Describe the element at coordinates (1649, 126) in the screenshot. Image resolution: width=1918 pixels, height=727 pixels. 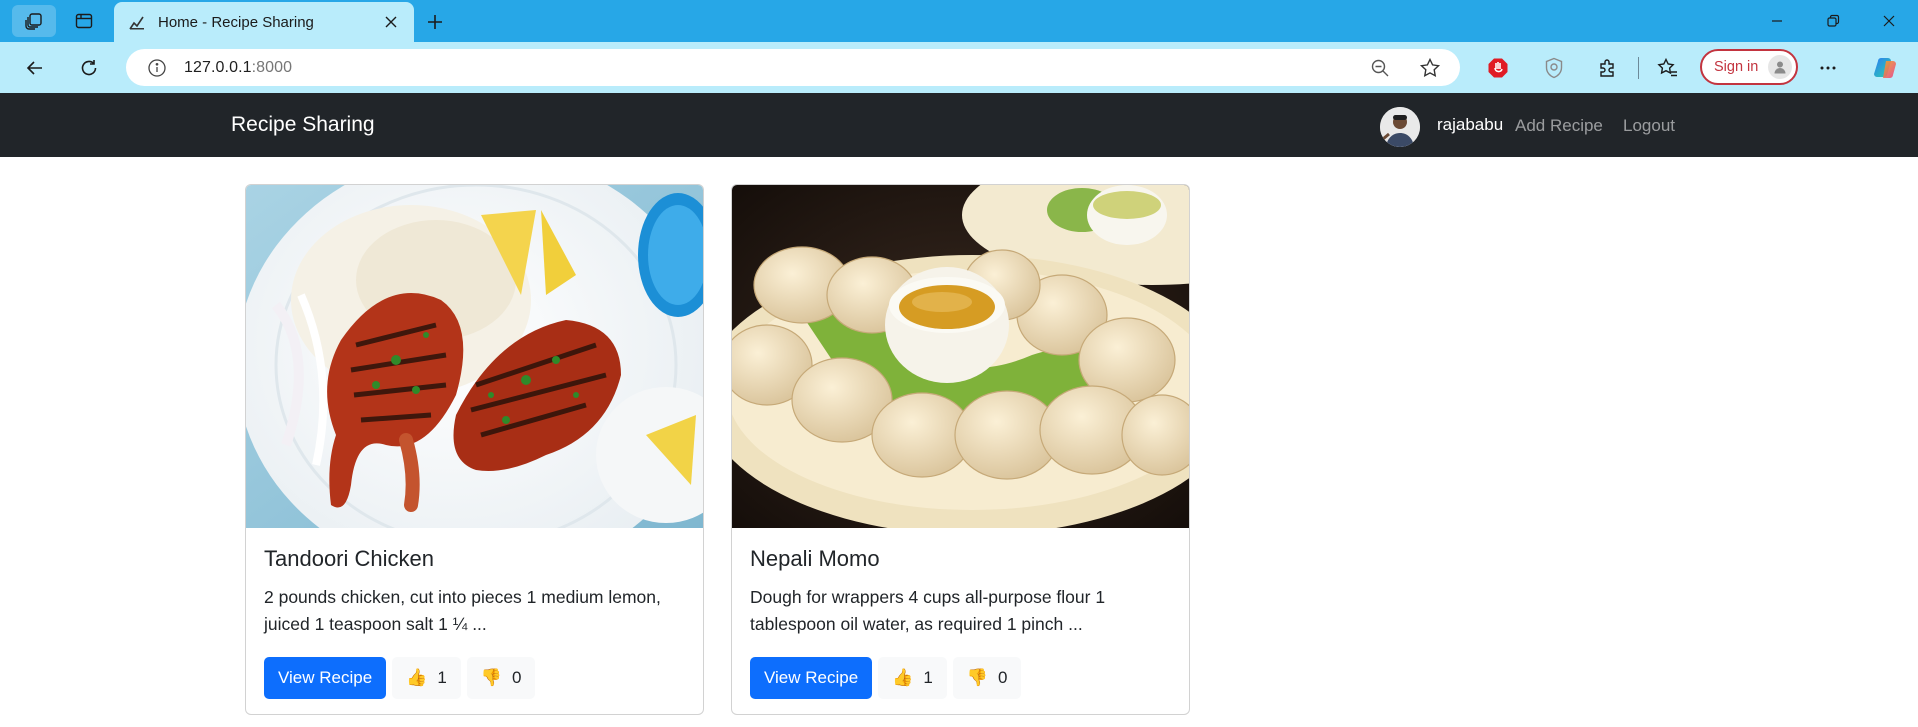
I see `logout-link: Logout` at that location.